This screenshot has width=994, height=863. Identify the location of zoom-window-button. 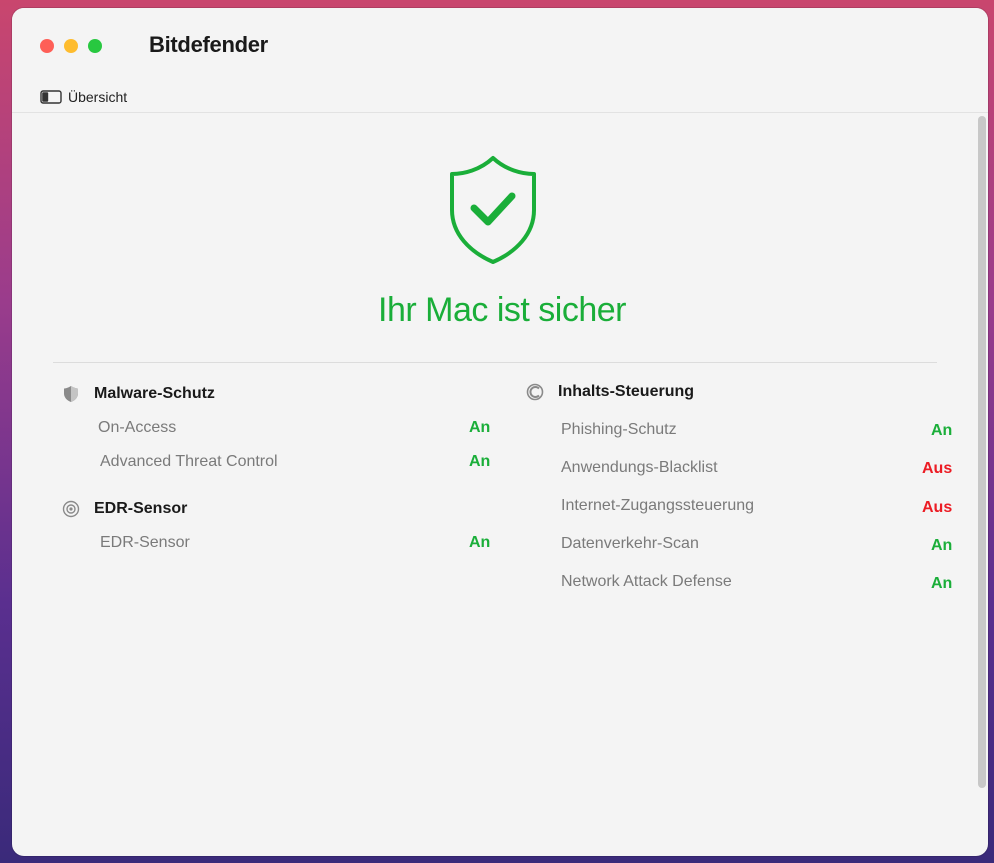
(95, 46).